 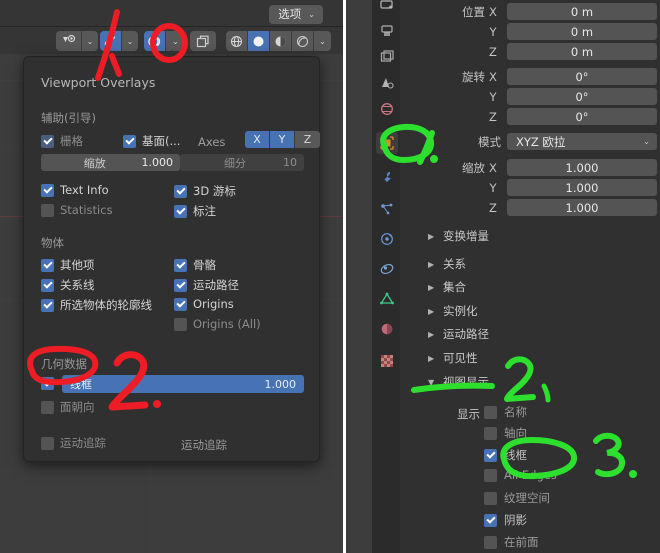 I want to click on checkbox-bones: 骨骼, so click(x=195, y=265).